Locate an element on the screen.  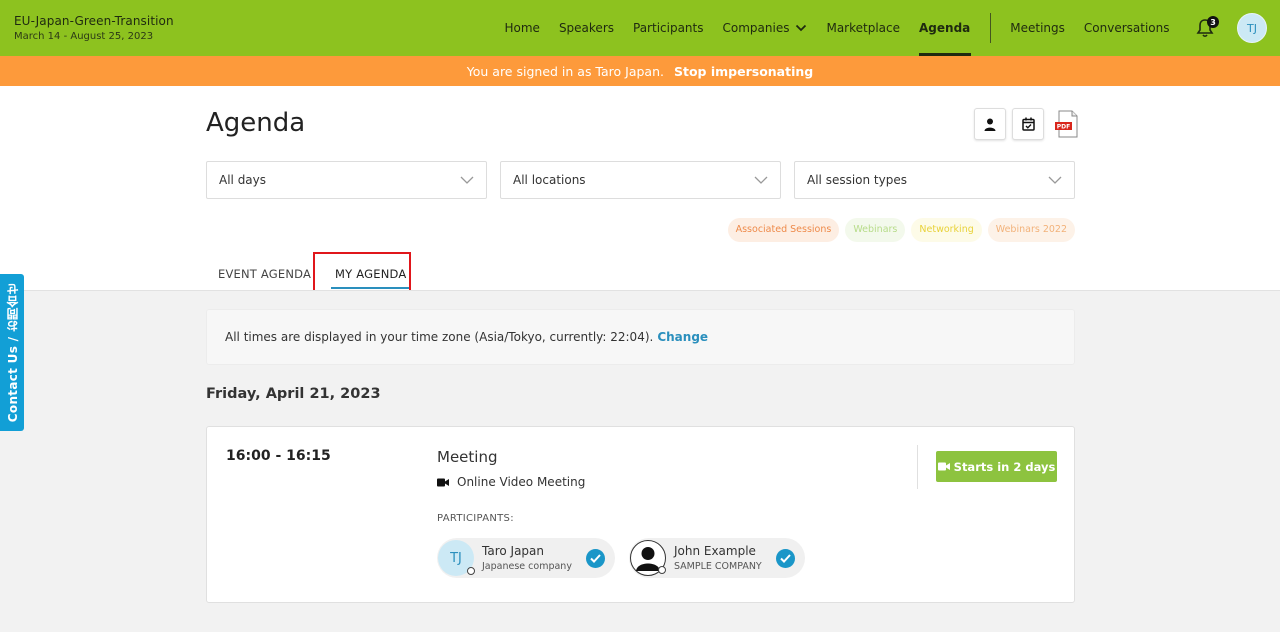
calendar-export-button is located at coordinates (1028, 124).